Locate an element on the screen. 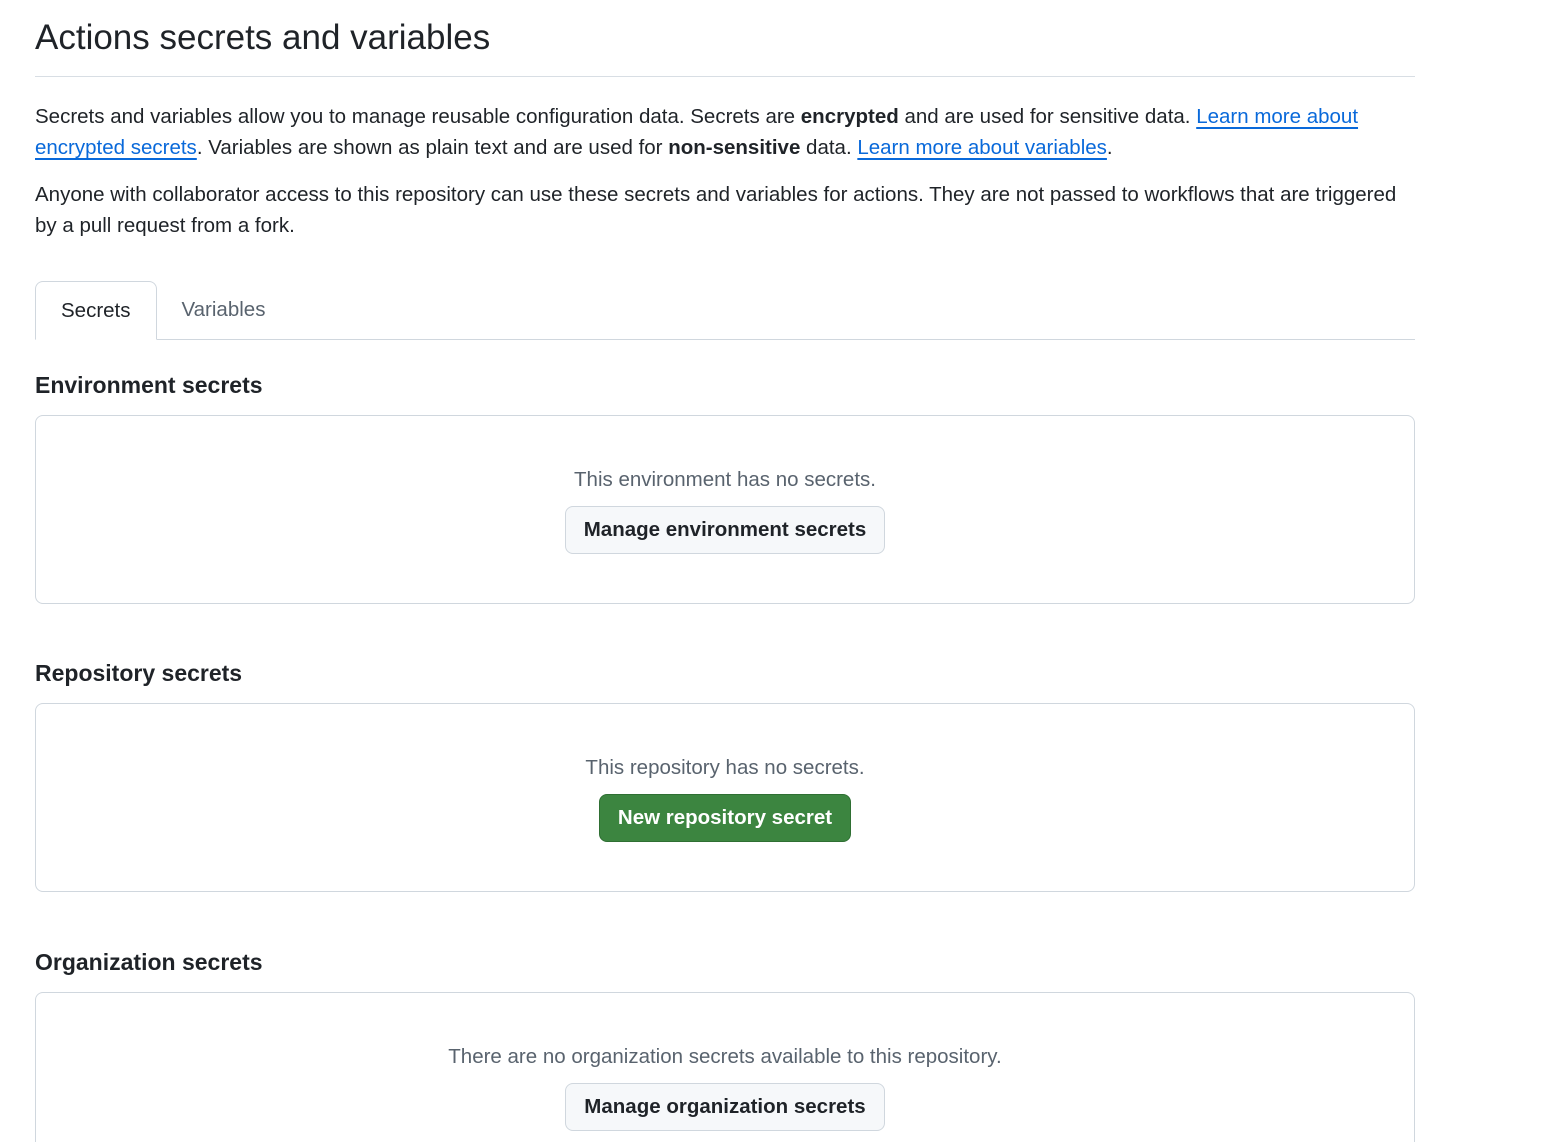 The height and width of the screenshot is (1142, 1556). tab-bar: Secrets Variables is located at coordinates (725, 310).